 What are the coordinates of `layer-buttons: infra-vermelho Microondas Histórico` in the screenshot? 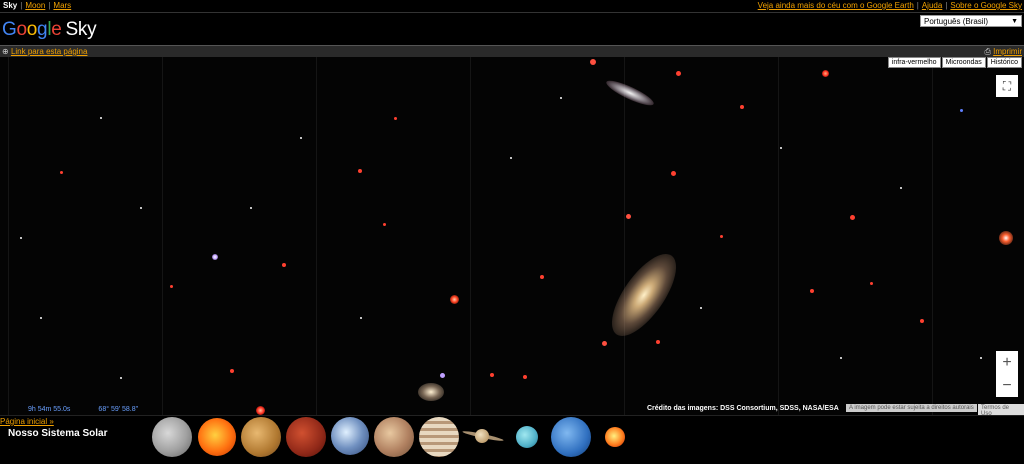 It's located at (954, 62).